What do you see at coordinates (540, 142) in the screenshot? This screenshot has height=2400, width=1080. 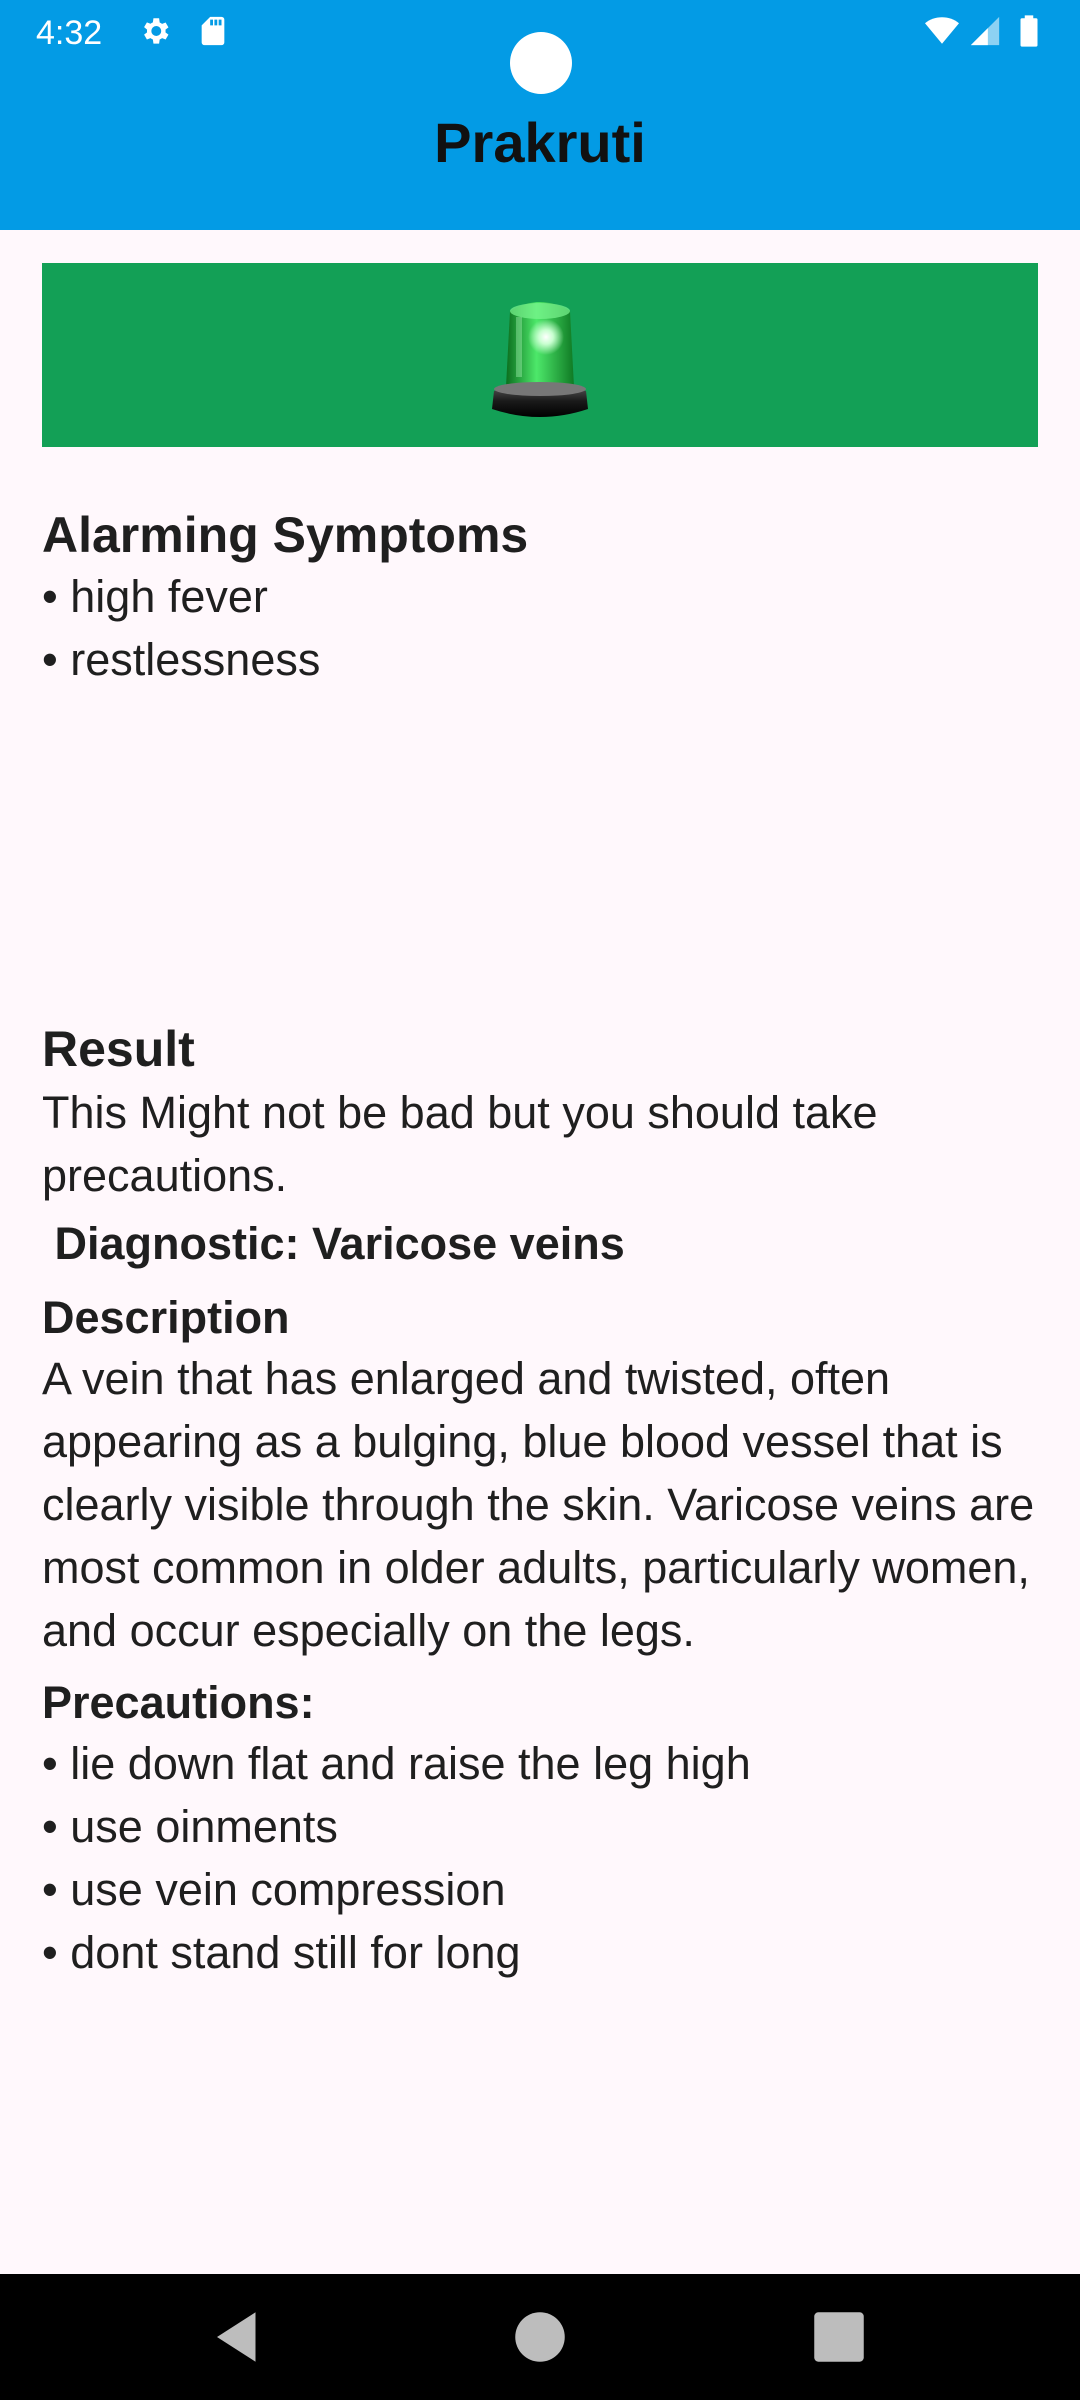 I see `app-title: Prakruti` at bounding box center [540, 142].